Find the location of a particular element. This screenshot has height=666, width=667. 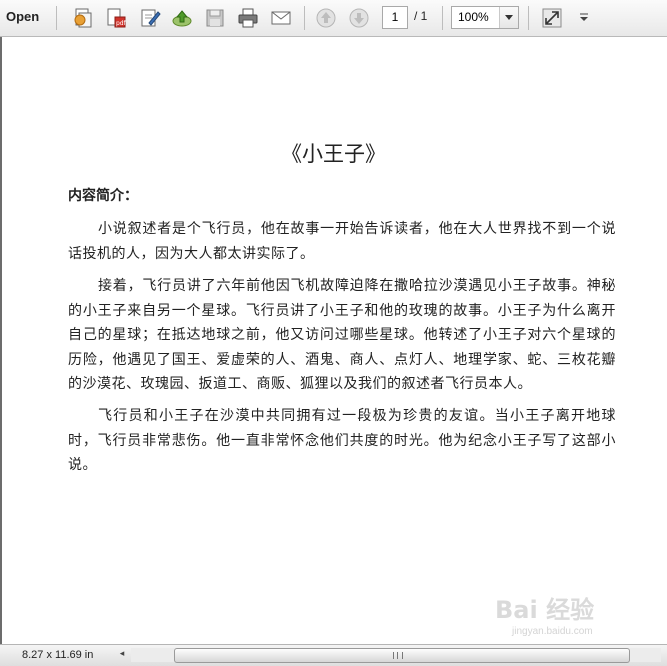

toolbar: Open pdf 1 / 1 100% is located at coordinates (333, 18).